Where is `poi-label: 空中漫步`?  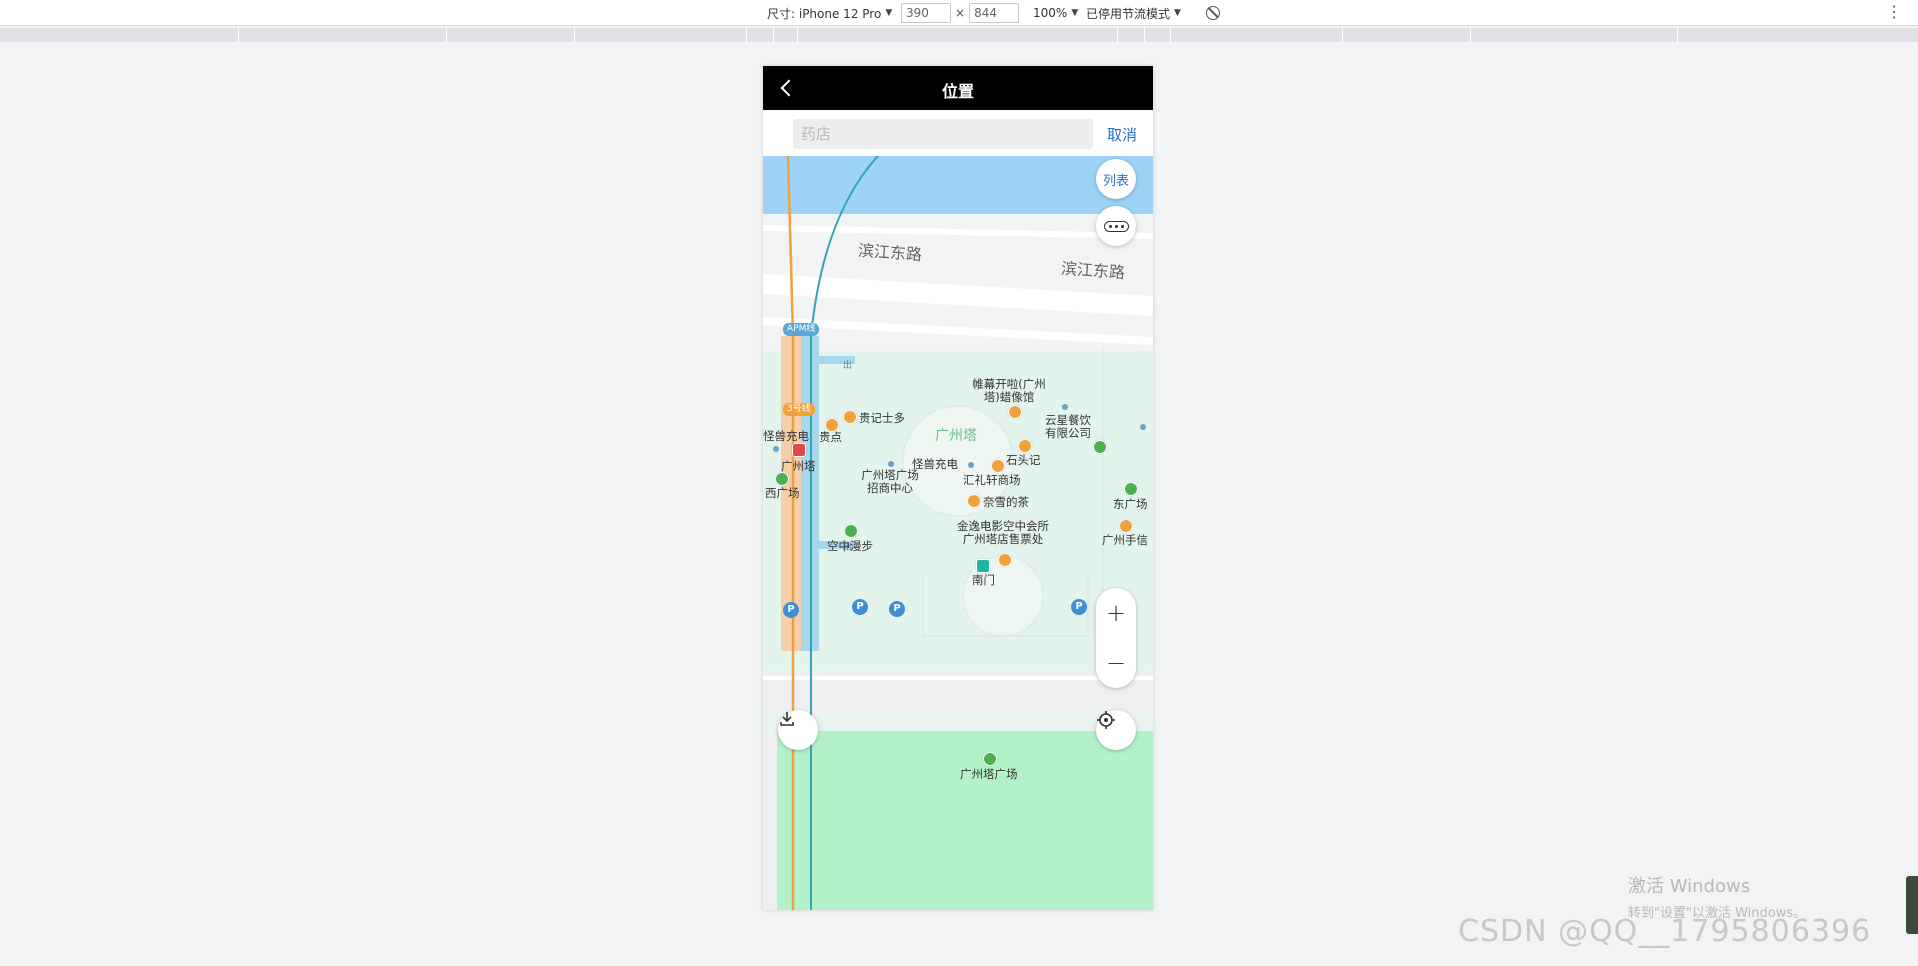 poi-label: 空中漫步 is located at coordinates (850, 546).